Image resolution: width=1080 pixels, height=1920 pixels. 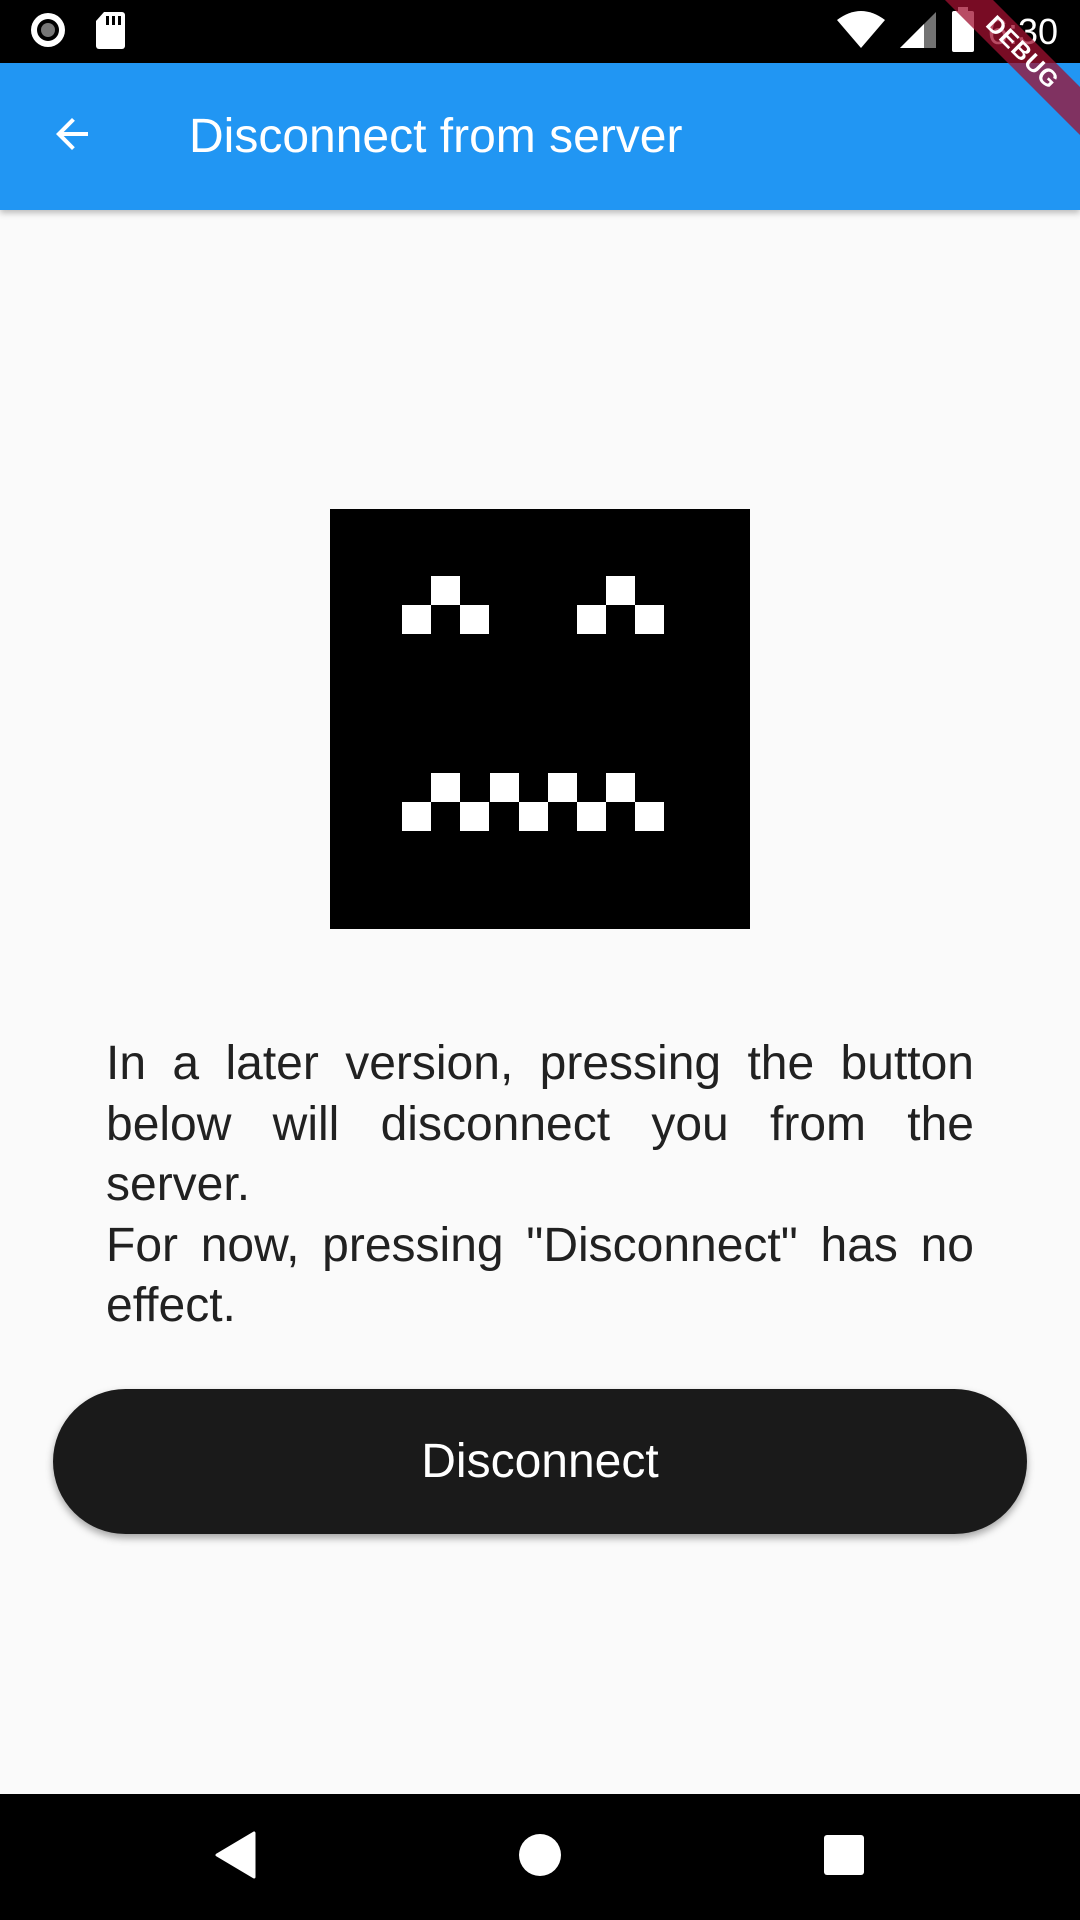 I want to click on page-title: Disconnect from server, so click(x=436, y=136).